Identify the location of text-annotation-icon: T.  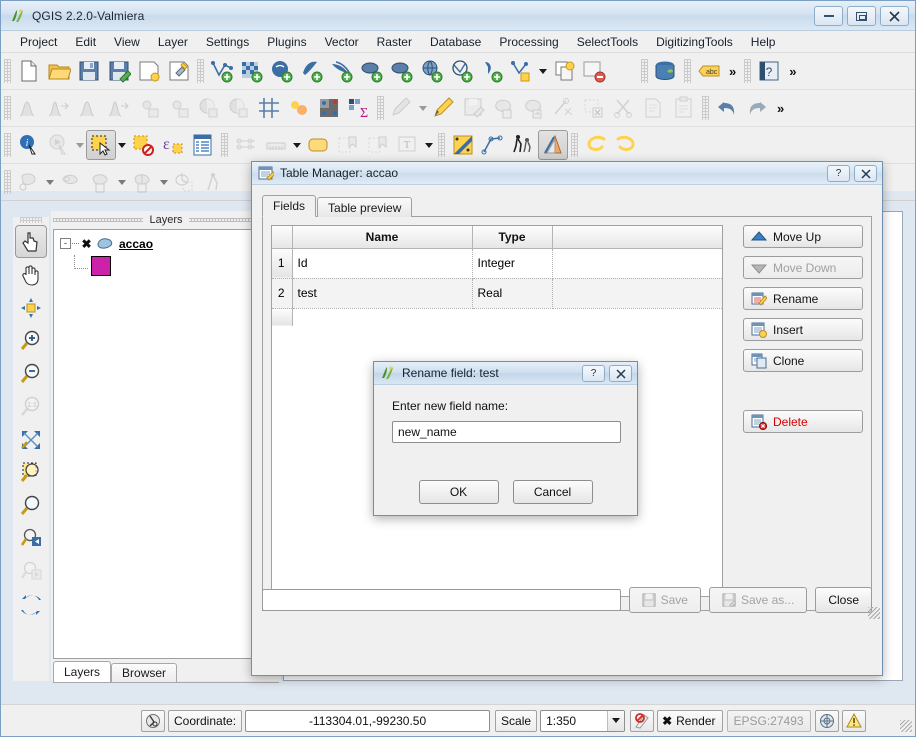
(408, 145).